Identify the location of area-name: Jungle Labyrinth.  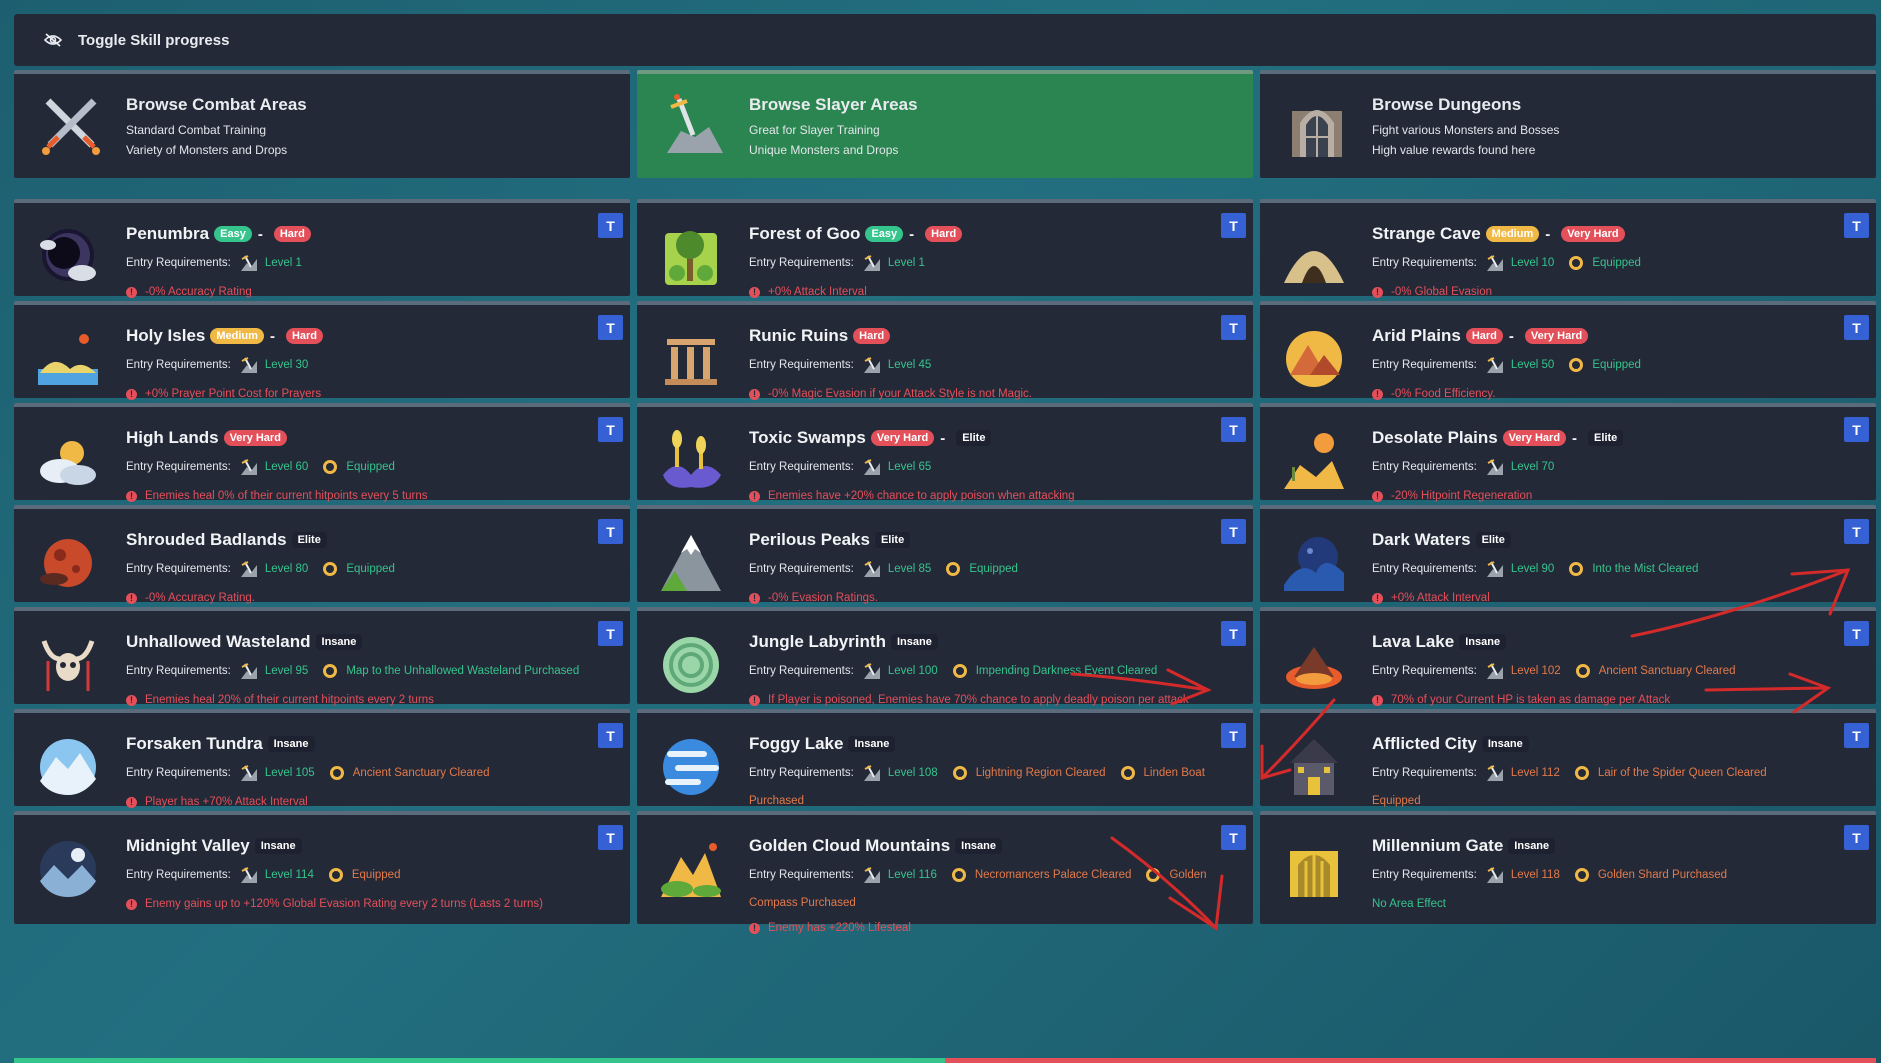
(817, 641).